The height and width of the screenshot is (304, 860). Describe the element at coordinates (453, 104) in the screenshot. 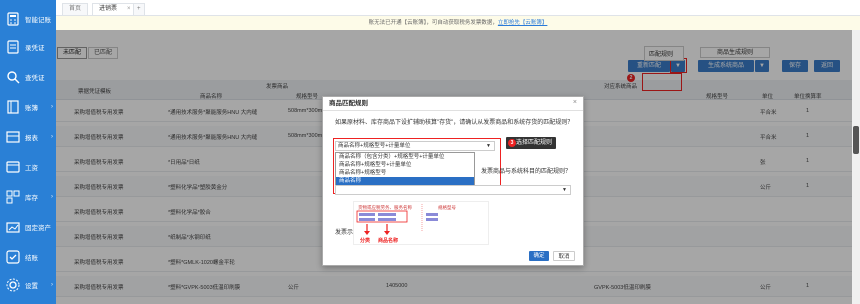

I see `dialog-title: 商品匹配规则` at that location.